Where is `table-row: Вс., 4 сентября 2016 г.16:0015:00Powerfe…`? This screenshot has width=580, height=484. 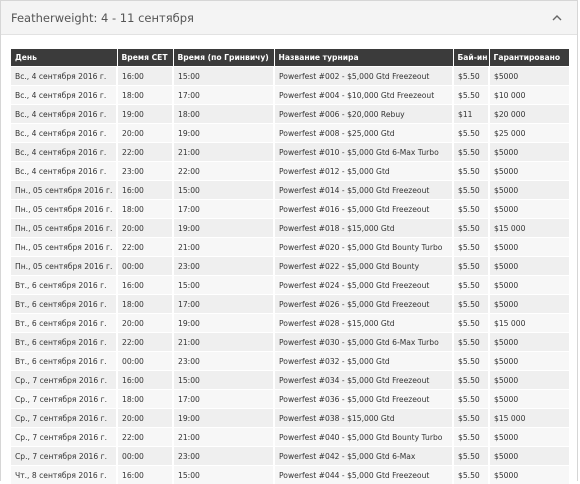
table-row: Вс., 4 сентября 2016 г.16:0015:00Powerfe… is located at coordinates (290, 76).